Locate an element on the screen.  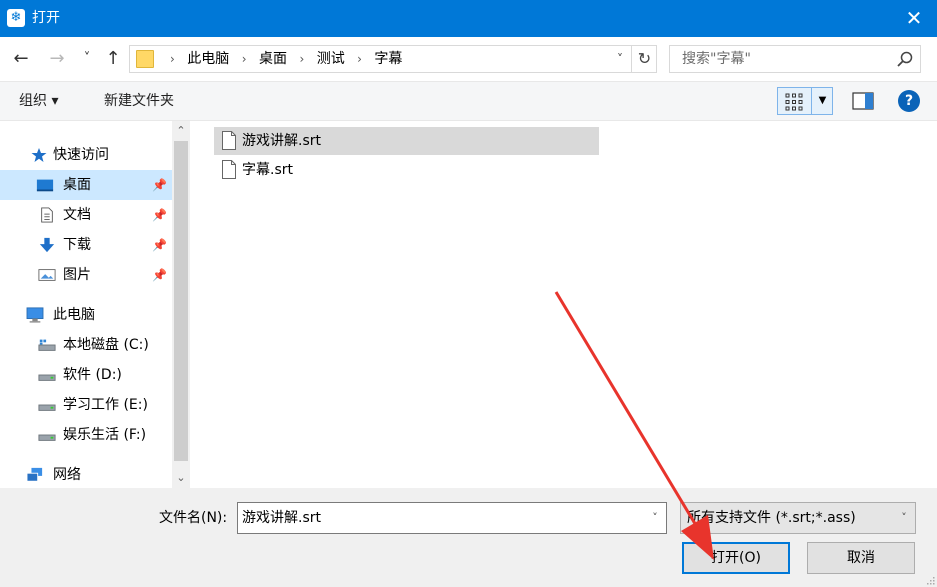
command-toolbar: 组织 ▾ 新建文件夹 ▼ ? is located at coordinates (468, 101).